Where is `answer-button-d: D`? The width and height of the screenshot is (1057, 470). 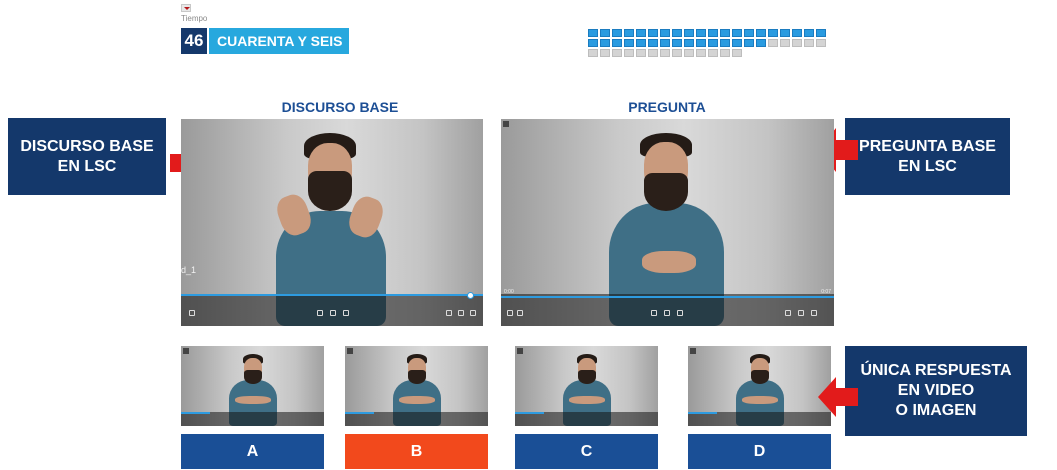 answer-button-d: D is located at coordinates (759, 451).